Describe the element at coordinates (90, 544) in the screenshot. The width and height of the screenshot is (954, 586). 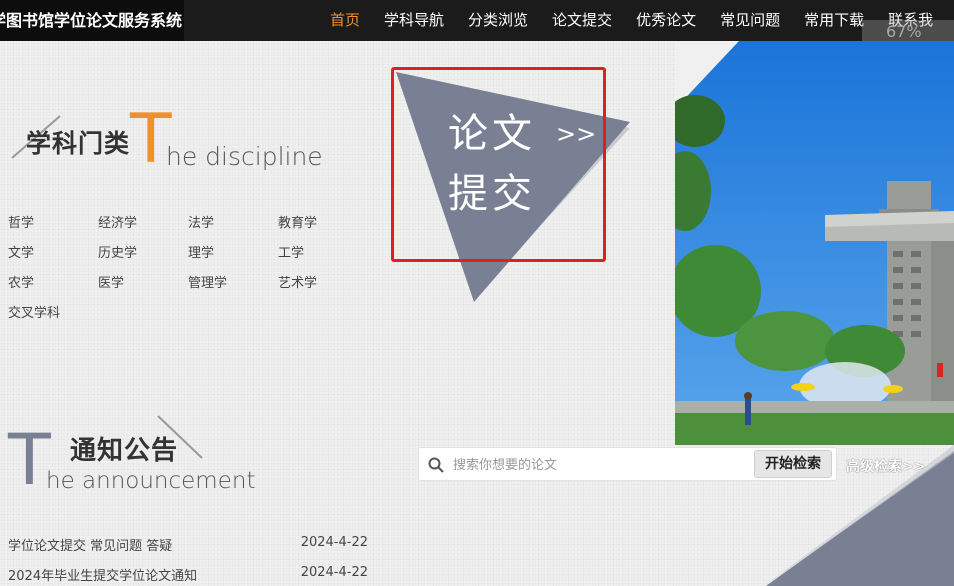
I see `announcement-title: 学位论文提交 常见问题 答疑` at that location.